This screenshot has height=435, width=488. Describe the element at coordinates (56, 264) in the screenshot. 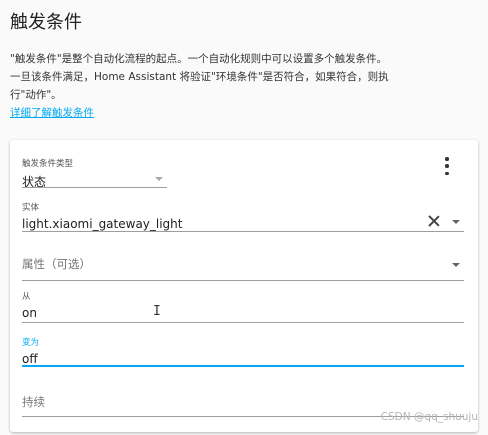

I see `attribute-placeholder: 属性（可选）` at that location.